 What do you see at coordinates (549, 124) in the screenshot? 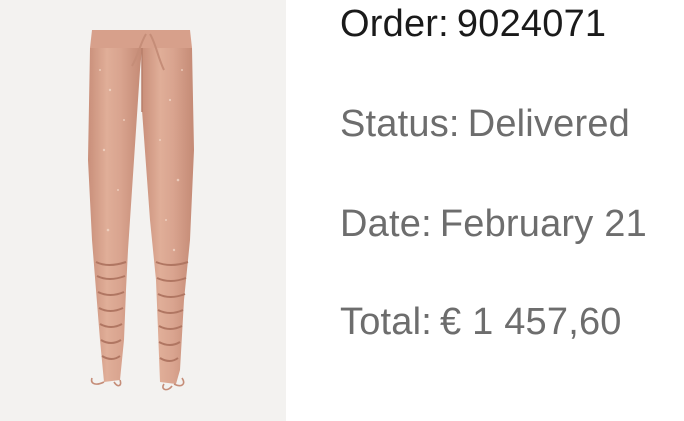
I see `status-value: Delivered` at bounding box center [549, 124].